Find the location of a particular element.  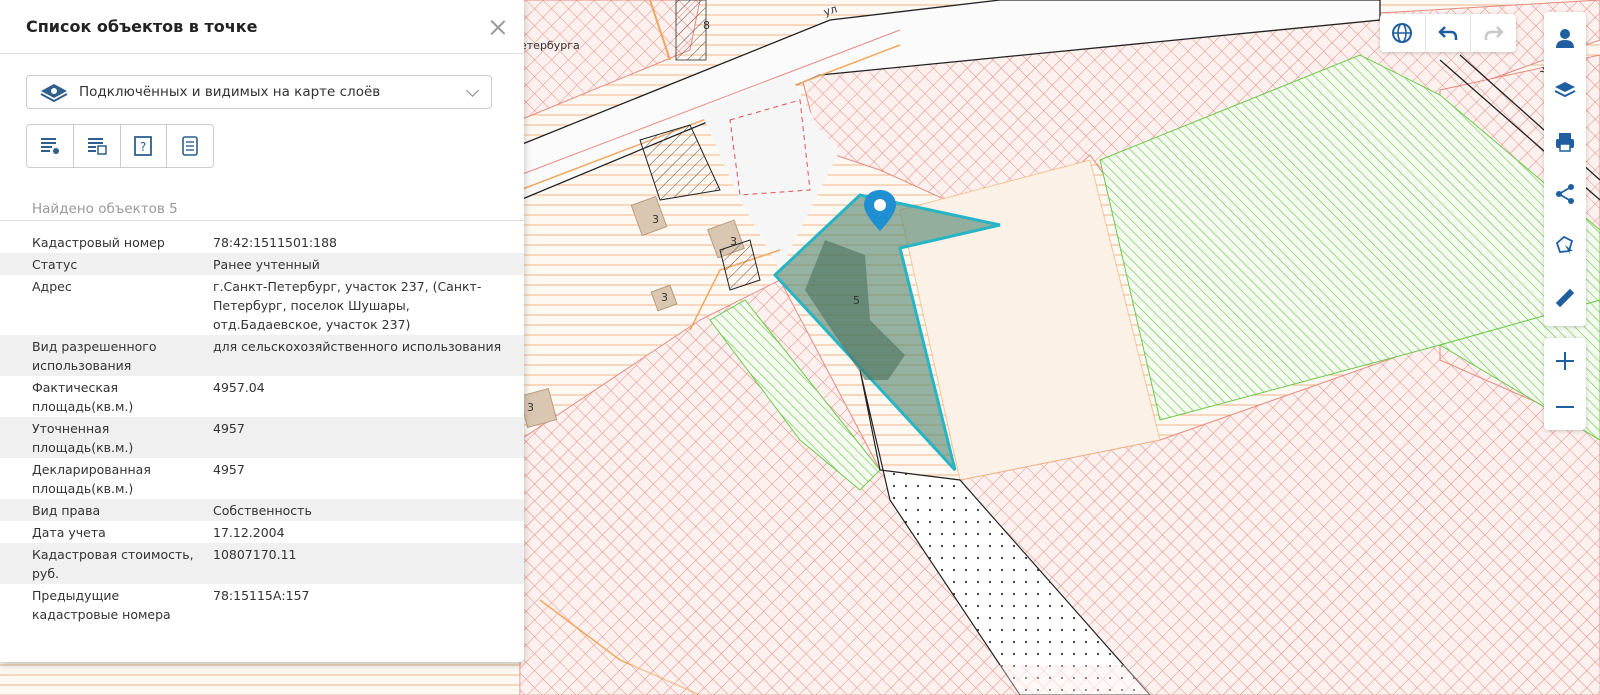

panel-title: Список объектов в точке is located at coordinates (142, 26).